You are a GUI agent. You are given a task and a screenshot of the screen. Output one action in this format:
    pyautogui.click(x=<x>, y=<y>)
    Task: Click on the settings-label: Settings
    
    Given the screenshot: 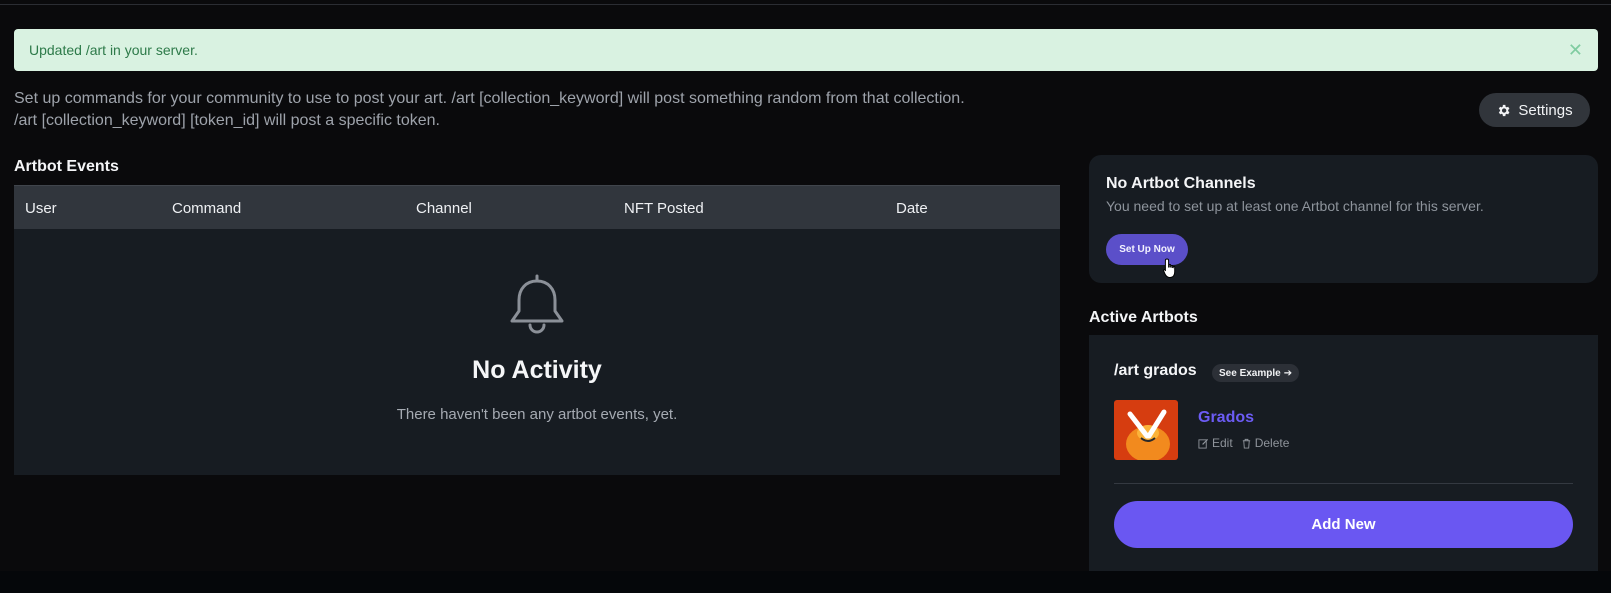 What is the action you would take?
    pyautogui.click(x=1545, y=110)
    